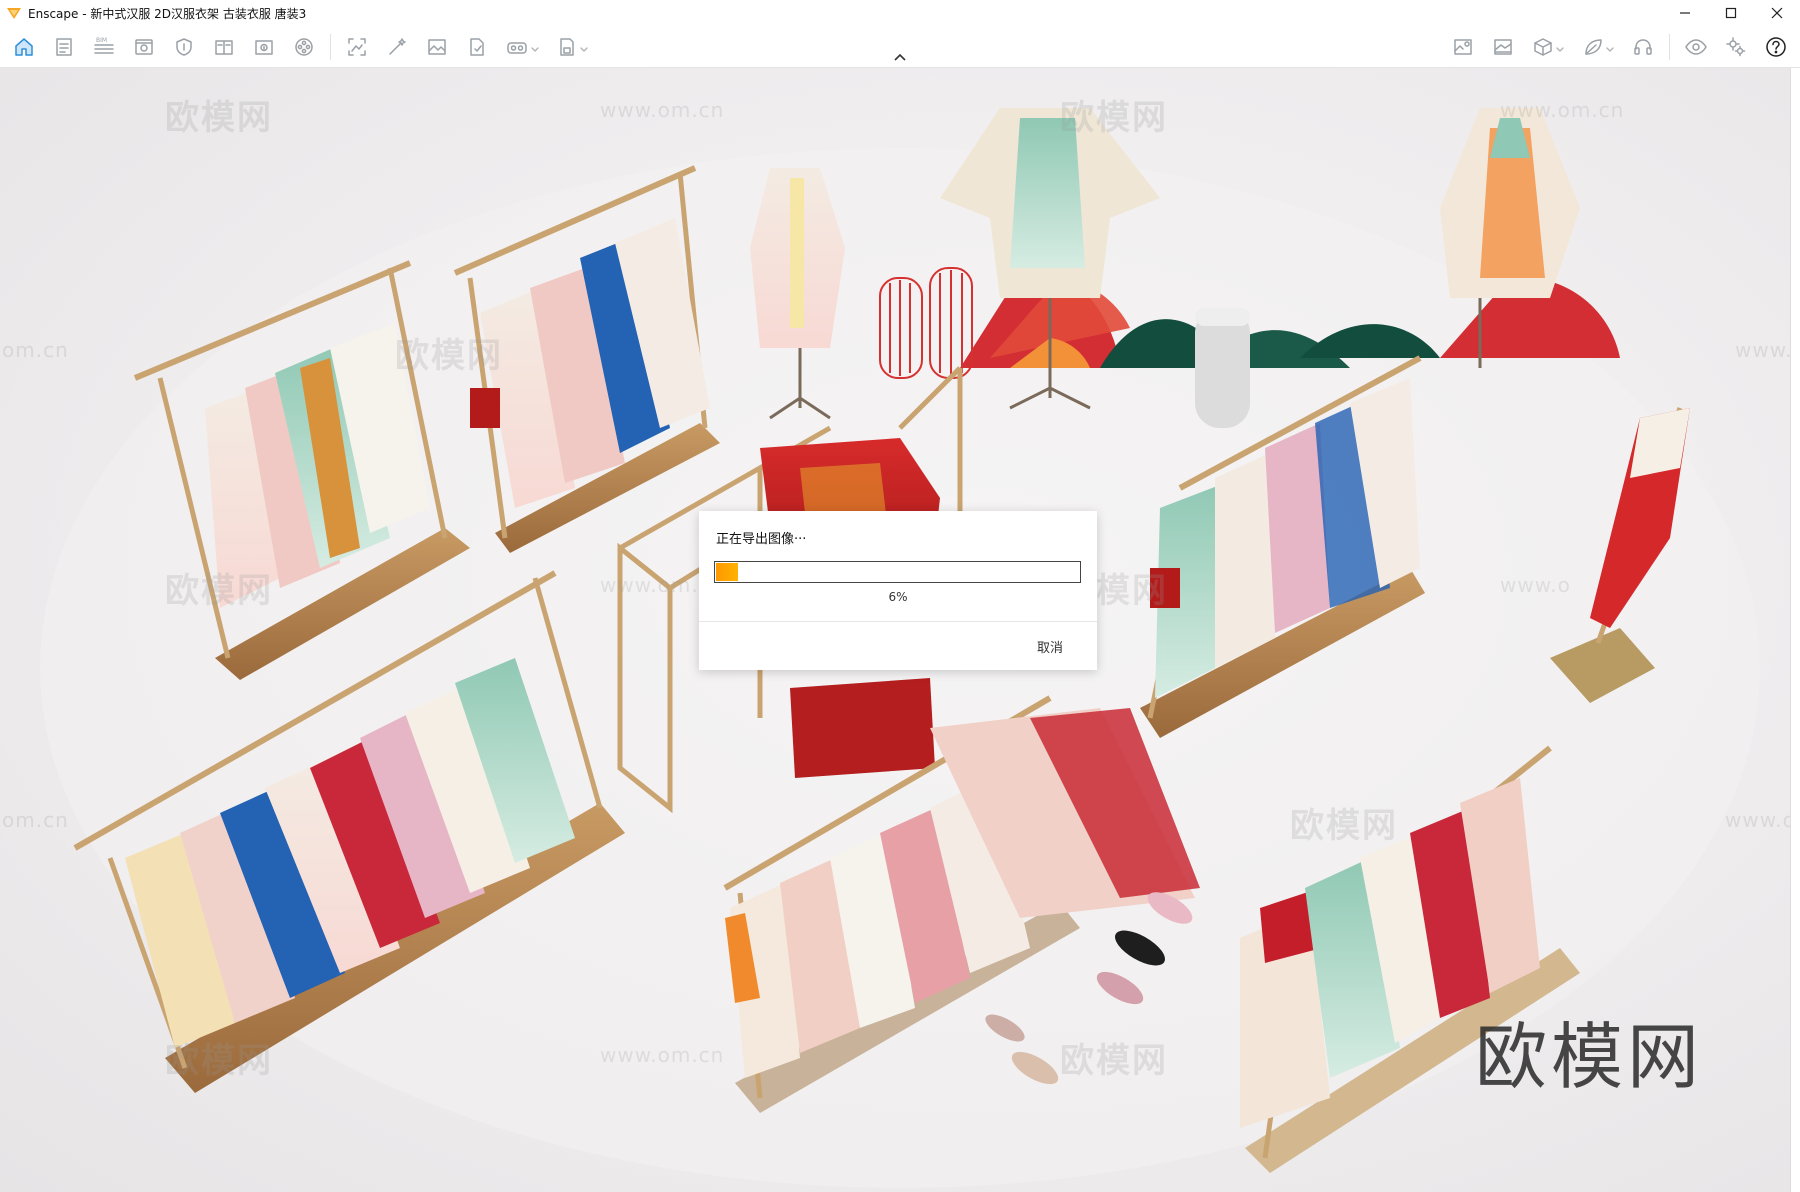  I want to click on chevron-up-icon, so click(900, 57).